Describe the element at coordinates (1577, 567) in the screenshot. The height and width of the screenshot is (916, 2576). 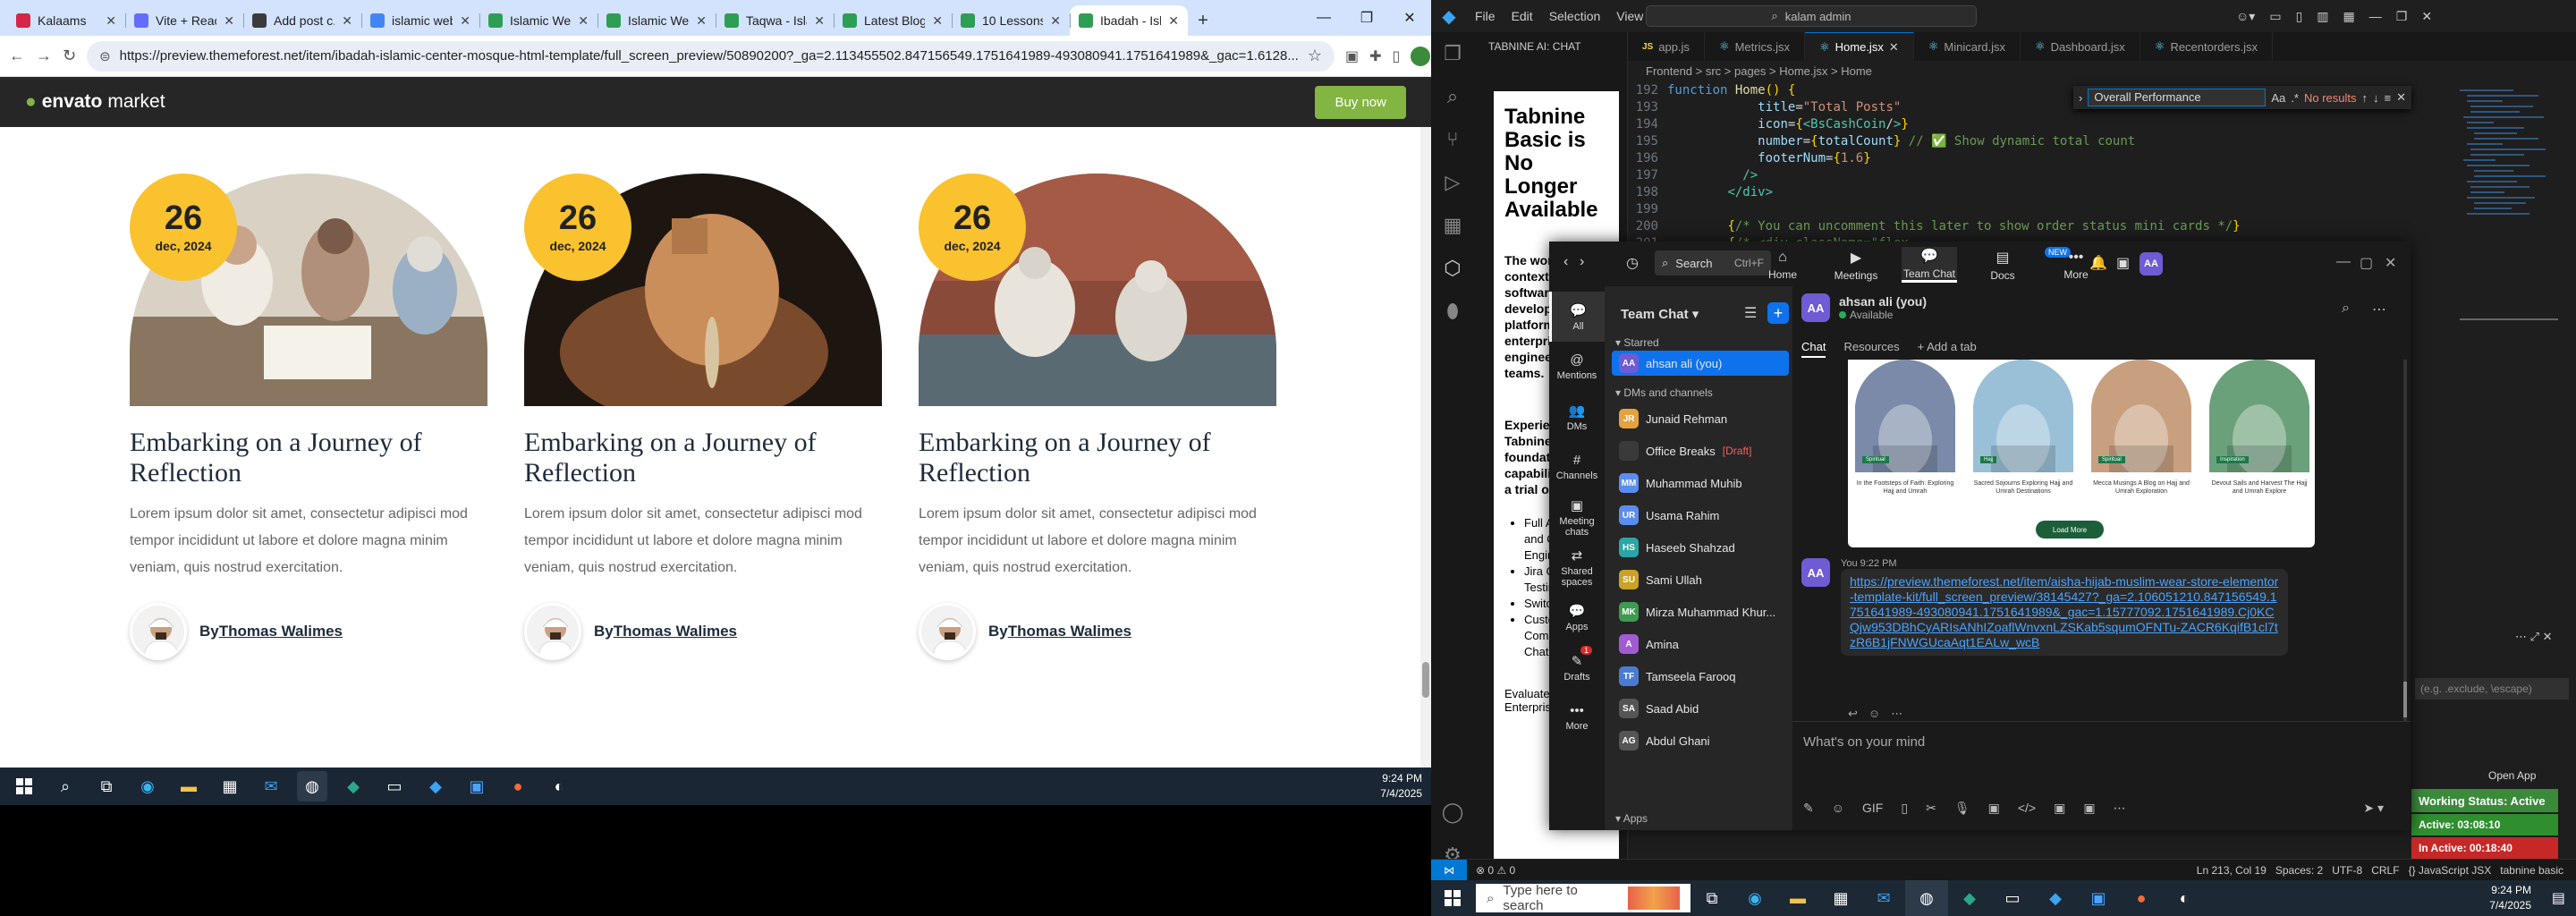
I see `rail-shared-spaces: ⇄ Shared spaces` at that location.